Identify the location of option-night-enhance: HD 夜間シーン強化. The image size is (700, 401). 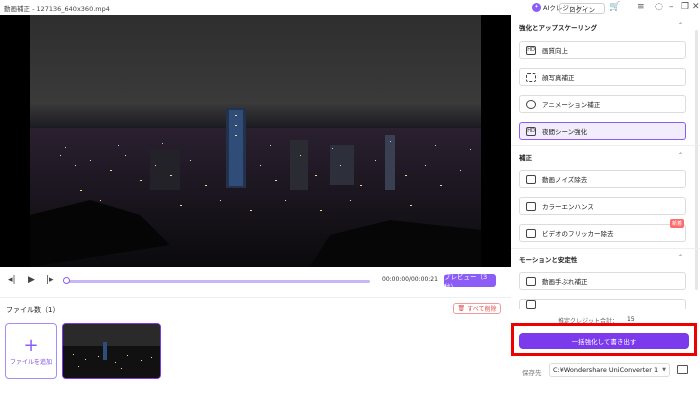
(602, 131).